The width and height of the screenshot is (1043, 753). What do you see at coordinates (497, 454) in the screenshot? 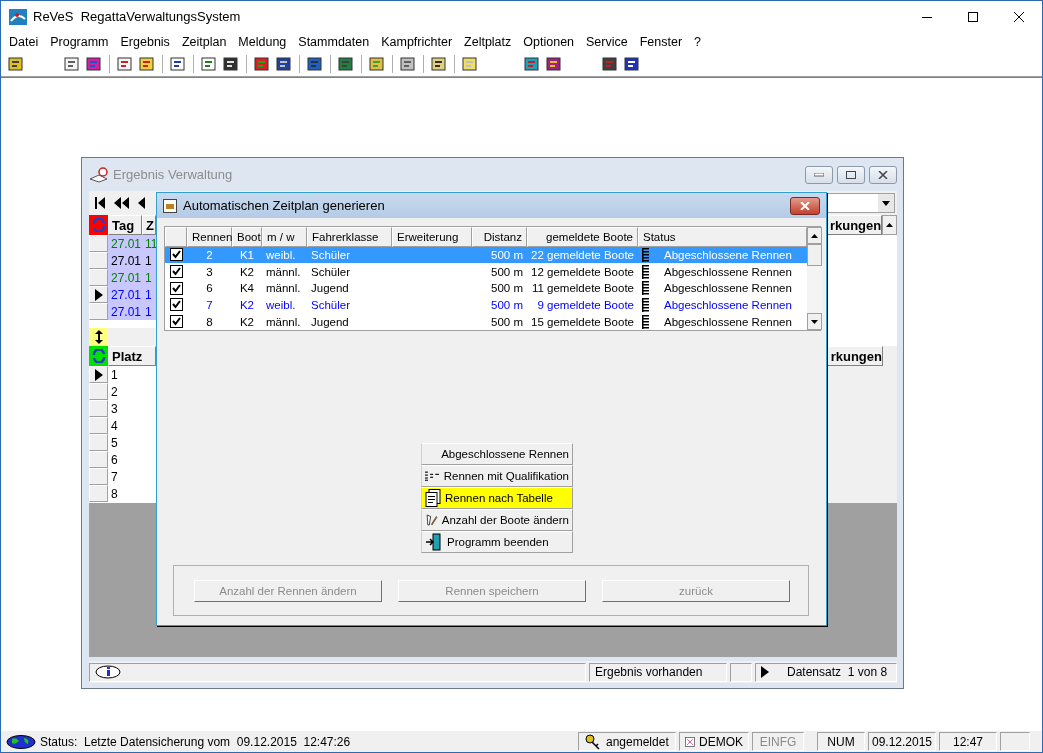
I see `menu-item: Abgeschlossene Rennen` at bounding box center [497, 454].